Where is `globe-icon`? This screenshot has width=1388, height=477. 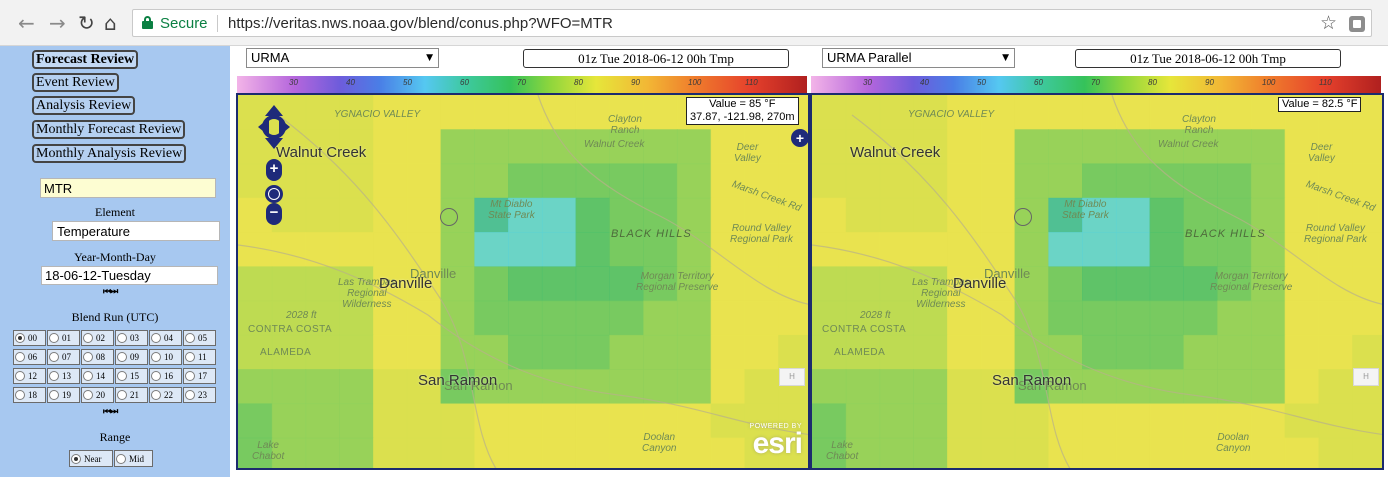
globe-icon is located at coordinates (274, 194).